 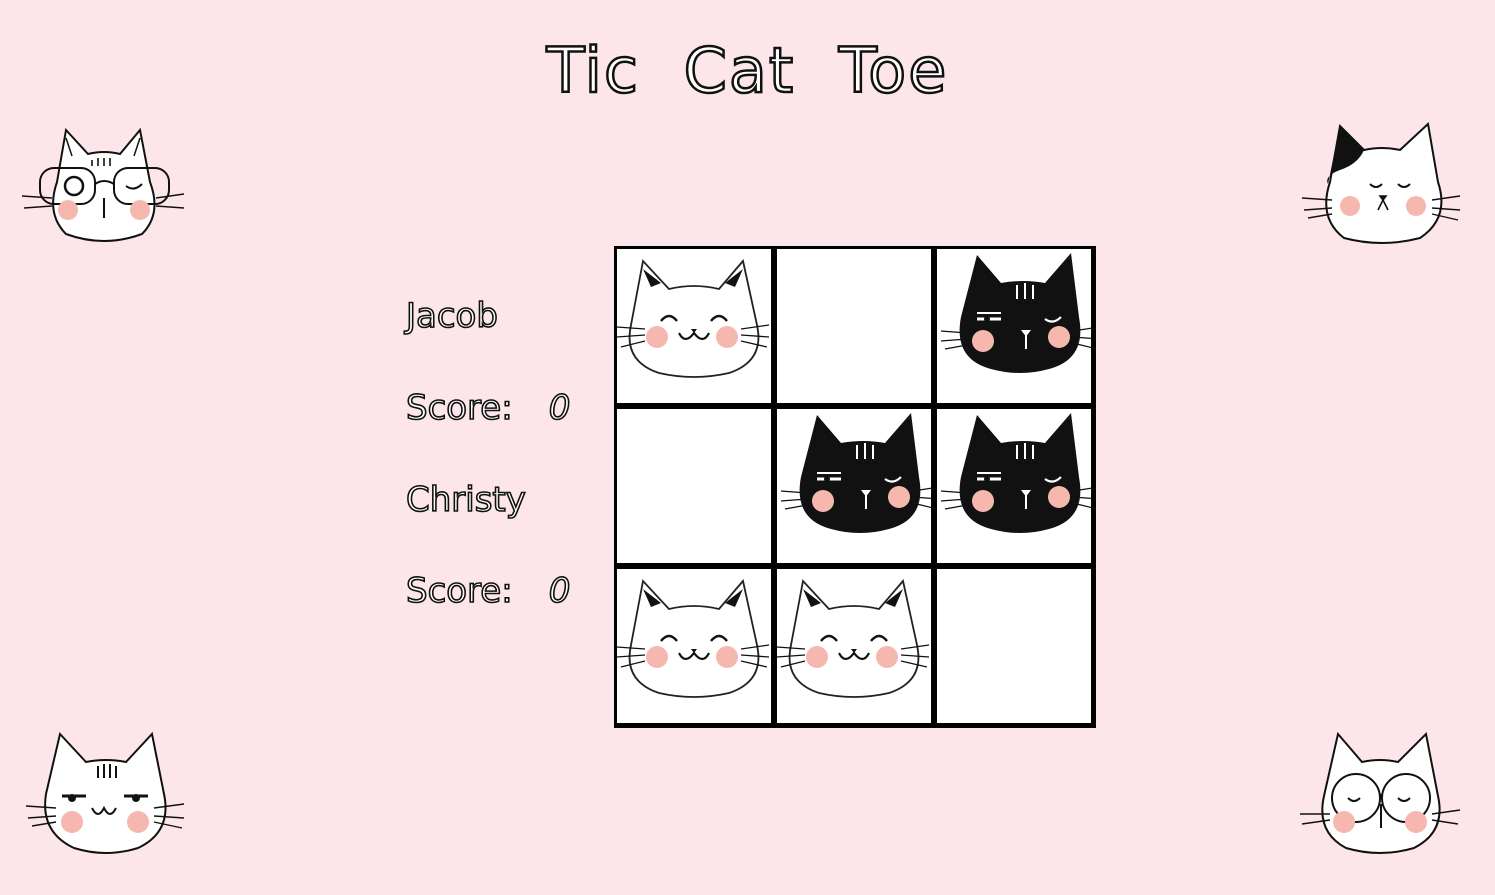 I want to click on player-2-name: Christy, so click(x=465, y=500).